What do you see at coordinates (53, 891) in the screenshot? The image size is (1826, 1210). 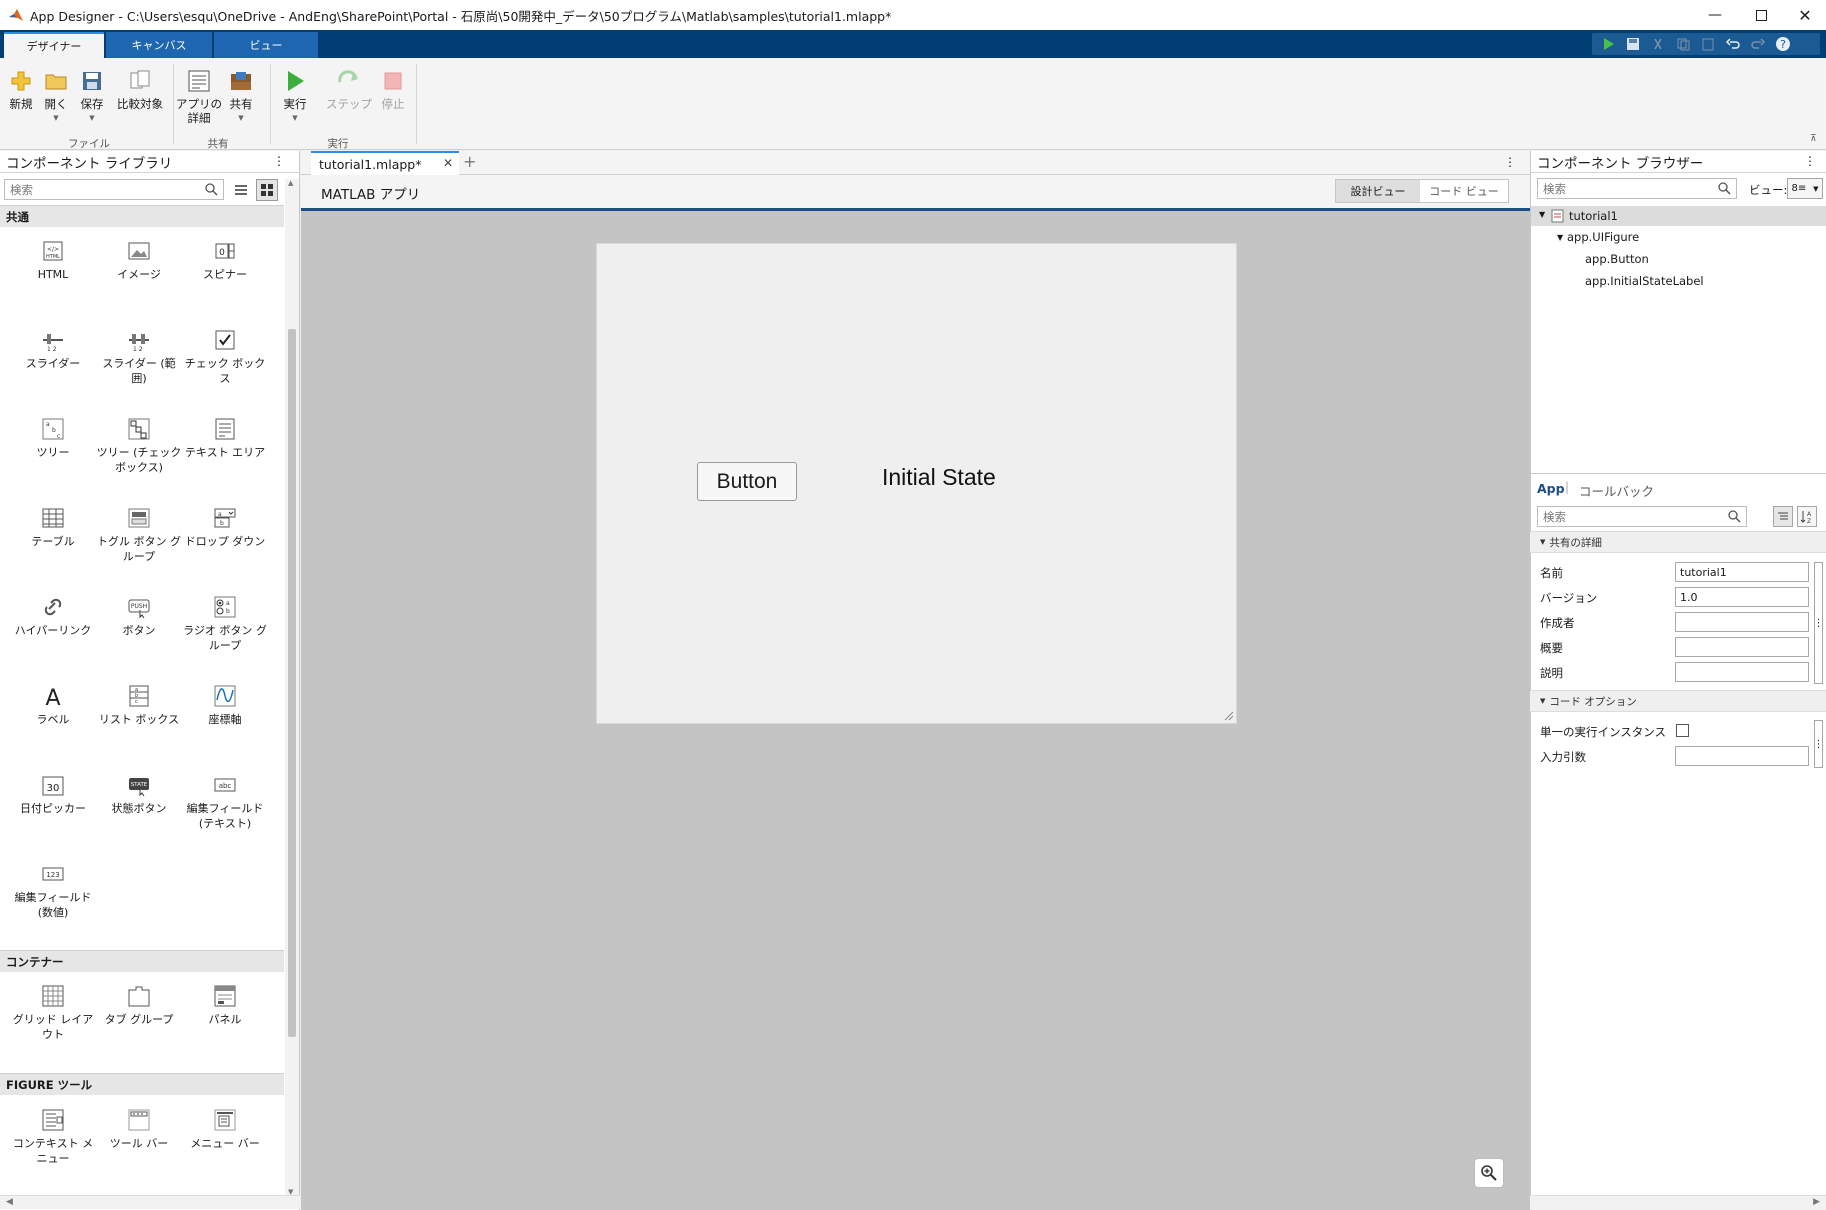 I see `library-item-edit-field-numeric: 123 編集フィールド (数値)` at bounding box center [53, 891].